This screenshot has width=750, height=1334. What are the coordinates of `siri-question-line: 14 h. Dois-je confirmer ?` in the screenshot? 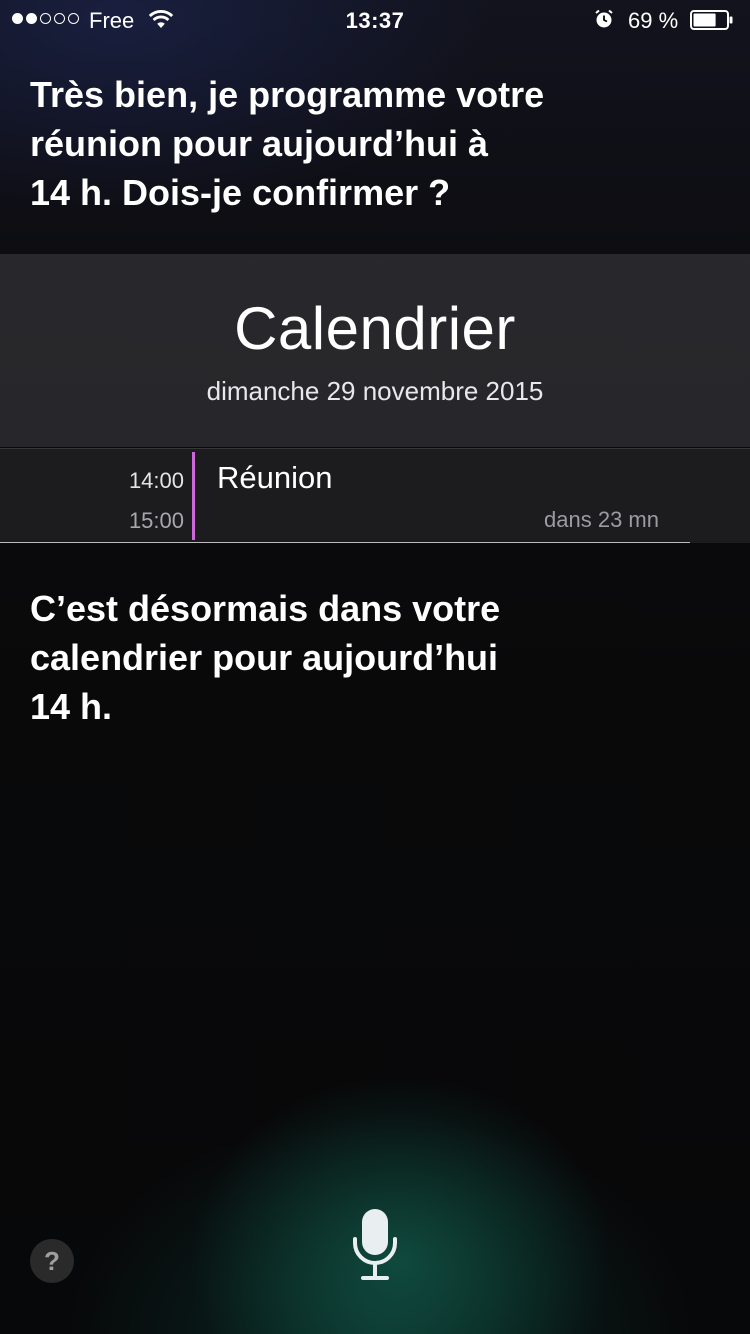 It's located at (240, 192).